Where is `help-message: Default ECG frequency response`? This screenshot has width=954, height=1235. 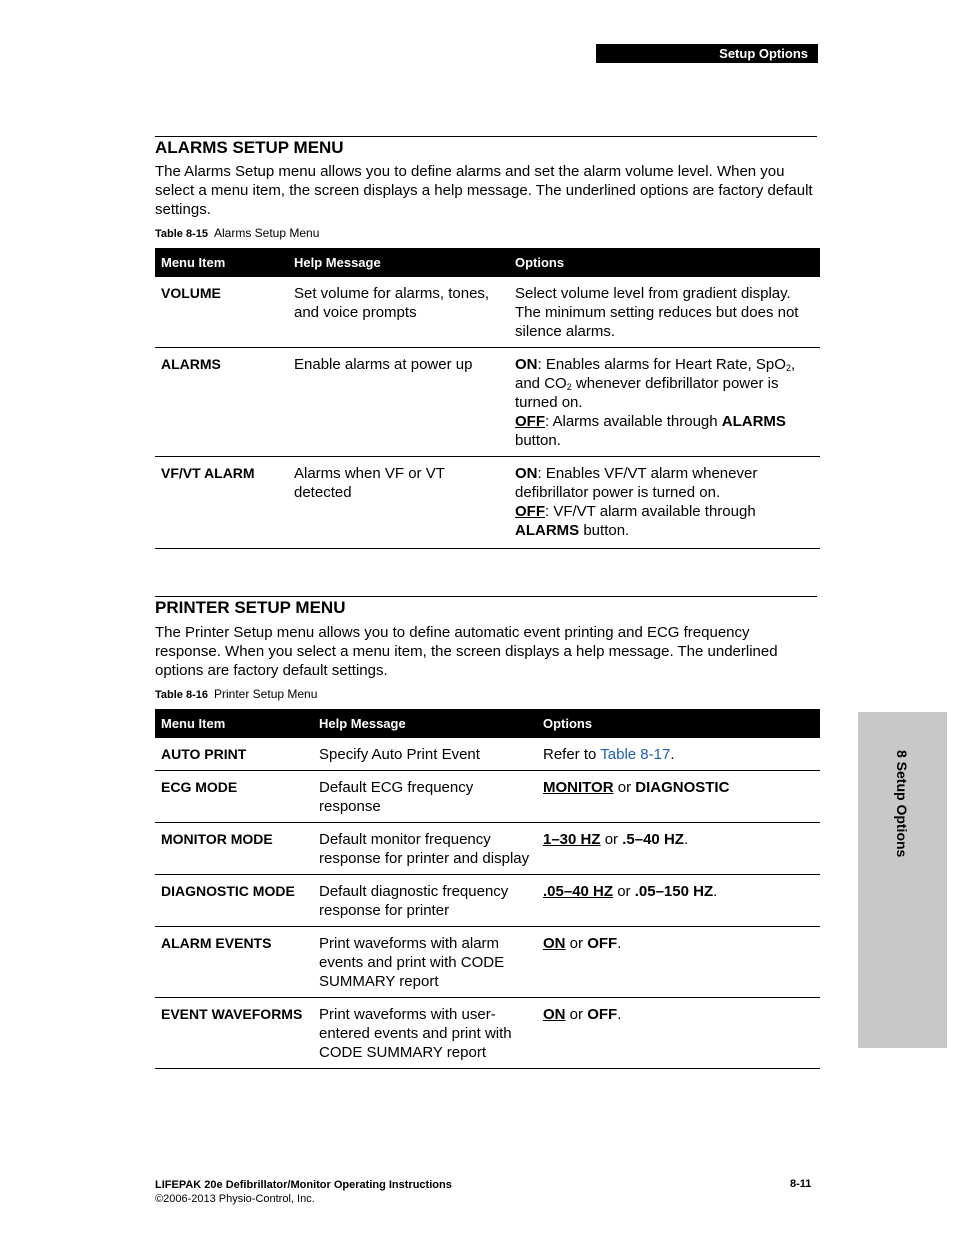
help-message: Default ECG frequency response is located at coordinates (425, 796).